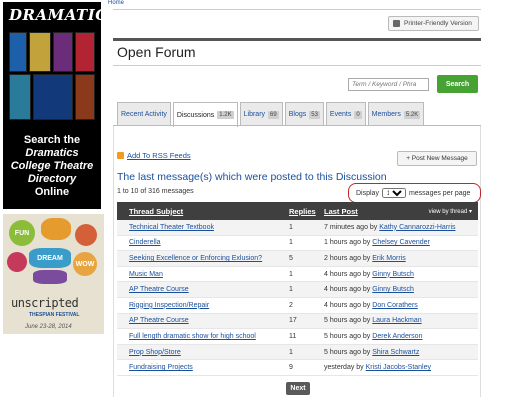  What do you see at coordinates (161, 367) in the screenshot?
I see `thread-subject-link: Fundraising Projects` at bounding box center [161, 367].